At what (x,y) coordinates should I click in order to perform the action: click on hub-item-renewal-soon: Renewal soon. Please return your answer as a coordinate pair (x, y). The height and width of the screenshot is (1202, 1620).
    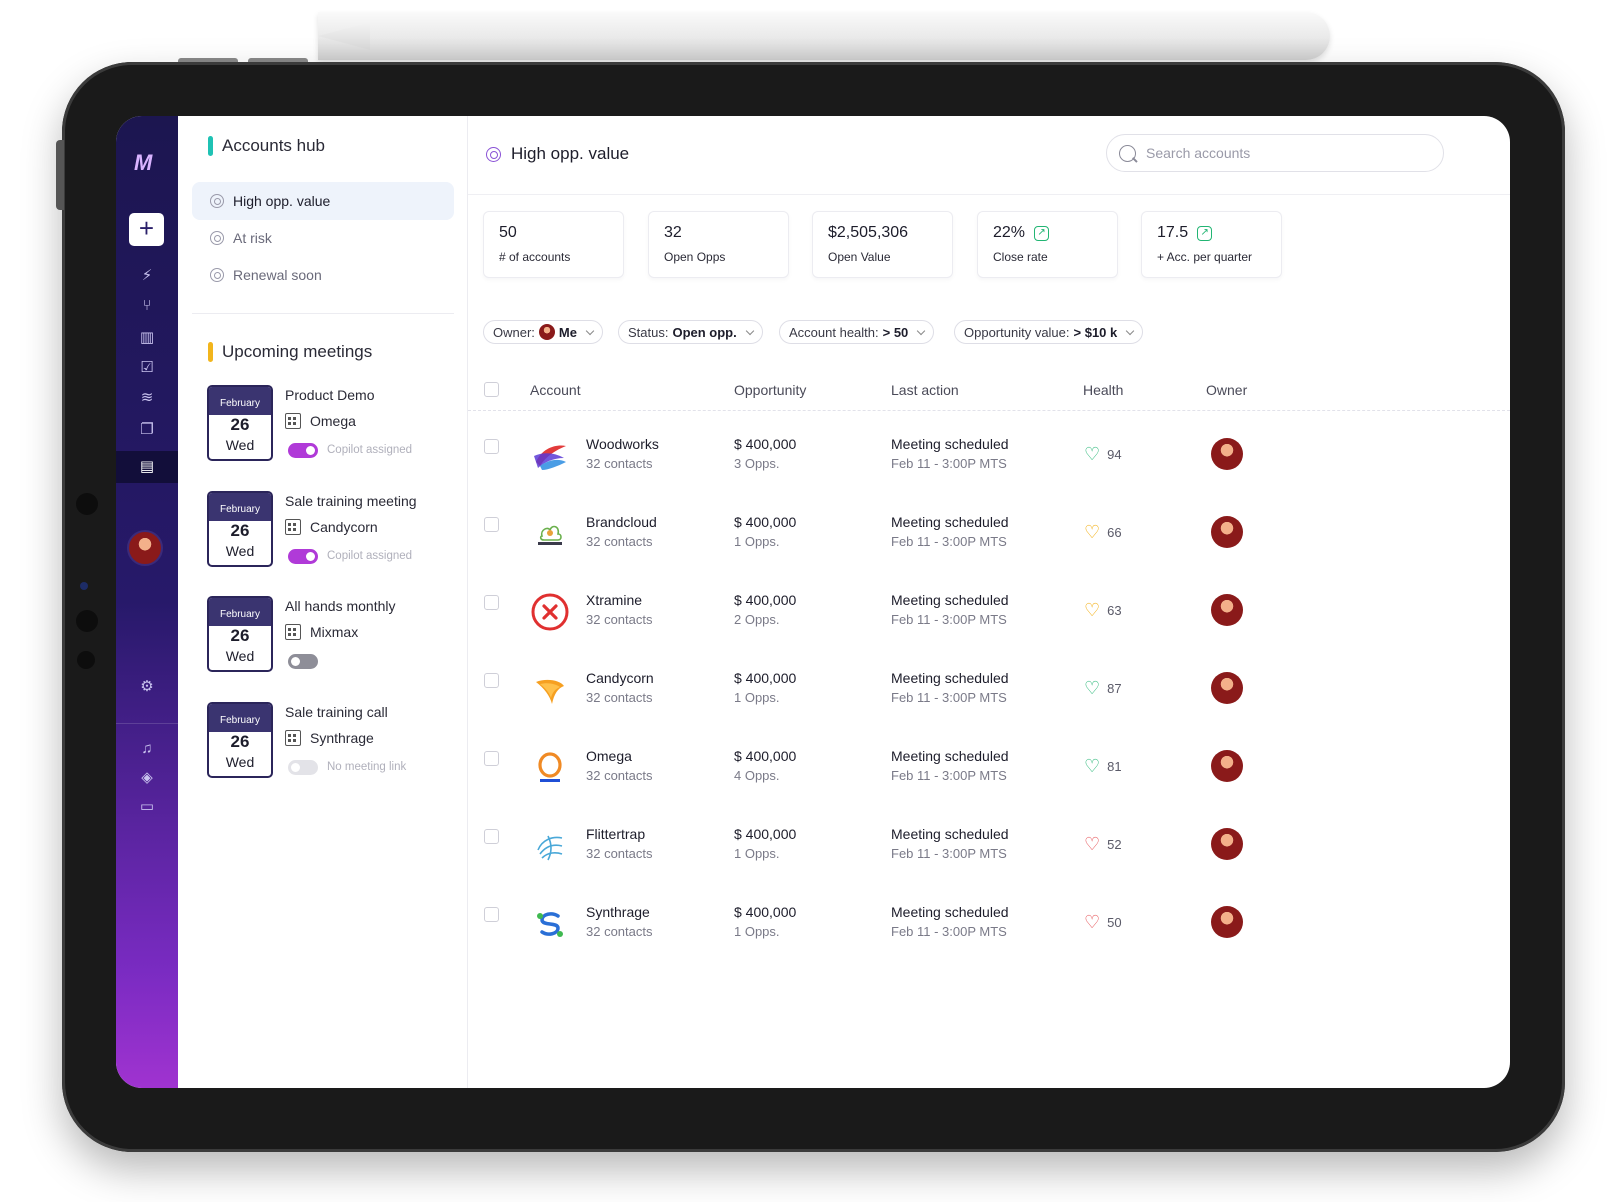
    Looking at the image, I should click on (323, 275).